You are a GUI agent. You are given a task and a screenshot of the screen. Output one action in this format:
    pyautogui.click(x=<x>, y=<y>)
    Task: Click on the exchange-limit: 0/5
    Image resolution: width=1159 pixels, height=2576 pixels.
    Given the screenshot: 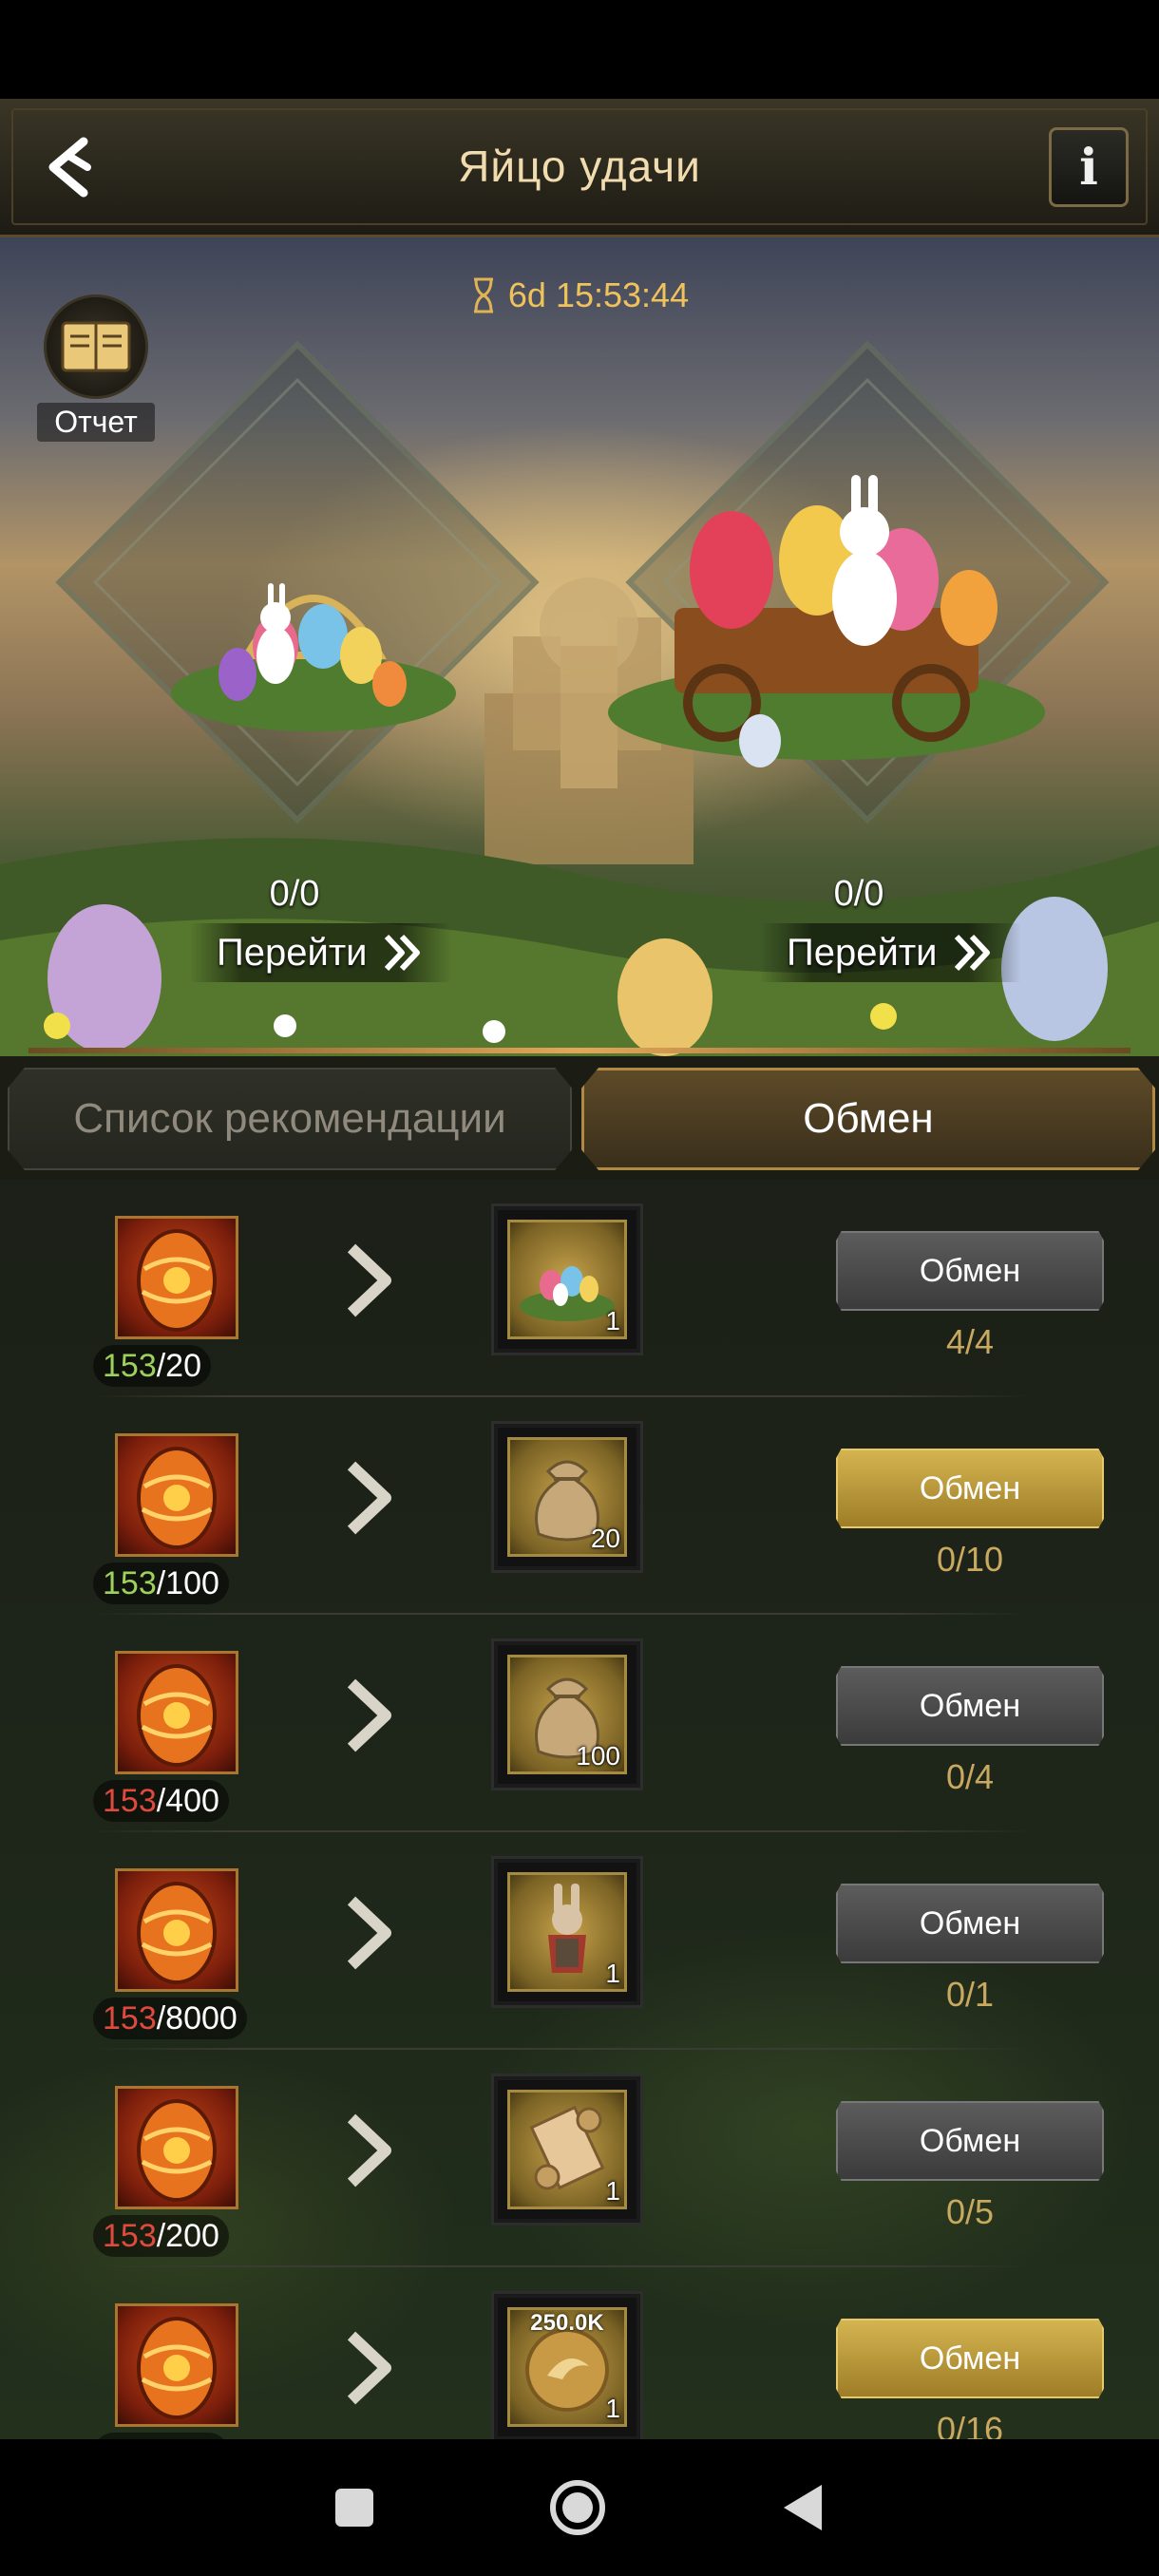 What is the action you would take?
    pyautogui.click(x=970, y=2211)
    